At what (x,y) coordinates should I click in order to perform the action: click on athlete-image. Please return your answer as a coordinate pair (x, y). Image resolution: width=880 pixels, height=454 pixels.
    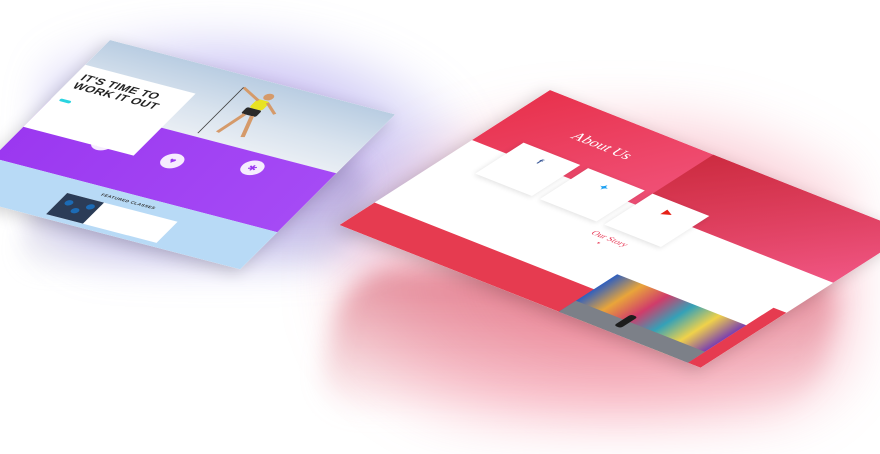
    Looking at the image, I should click on (237, 112).